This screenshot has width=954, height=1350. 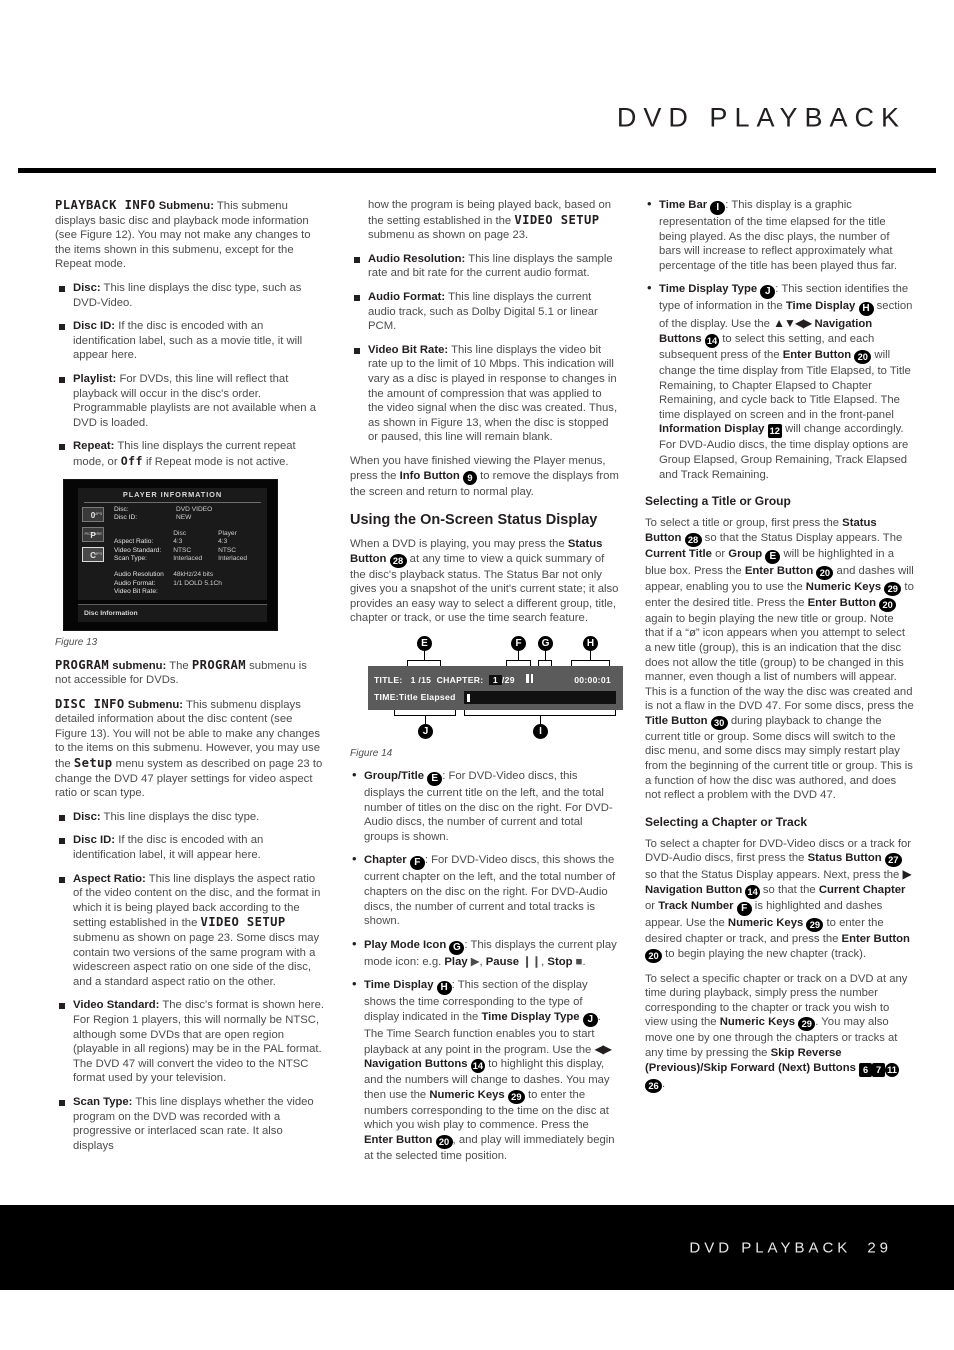 What do you see at coordinates (94, 326) in the screenshot?
I see `bullet-term: Disc ID:` at bounding box center [94, 326].